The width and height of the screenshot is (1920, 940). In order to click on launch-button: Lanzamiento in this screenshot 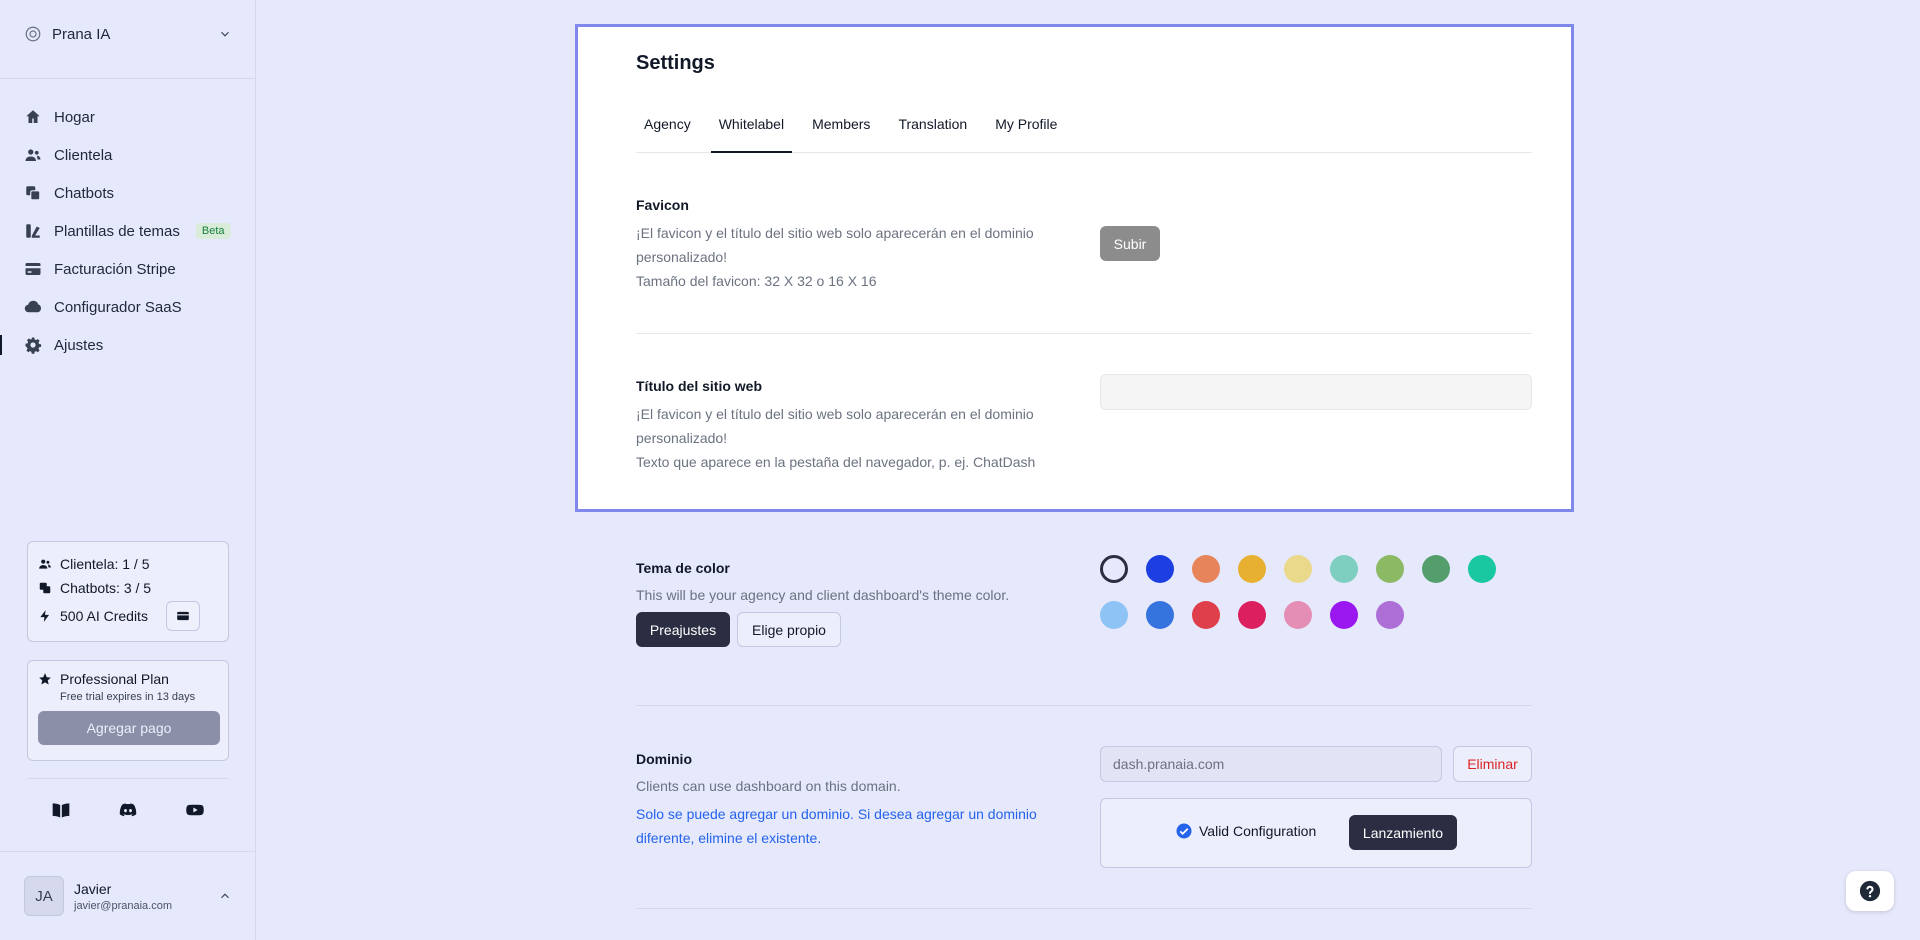, I will do `click(1403, 832)`.